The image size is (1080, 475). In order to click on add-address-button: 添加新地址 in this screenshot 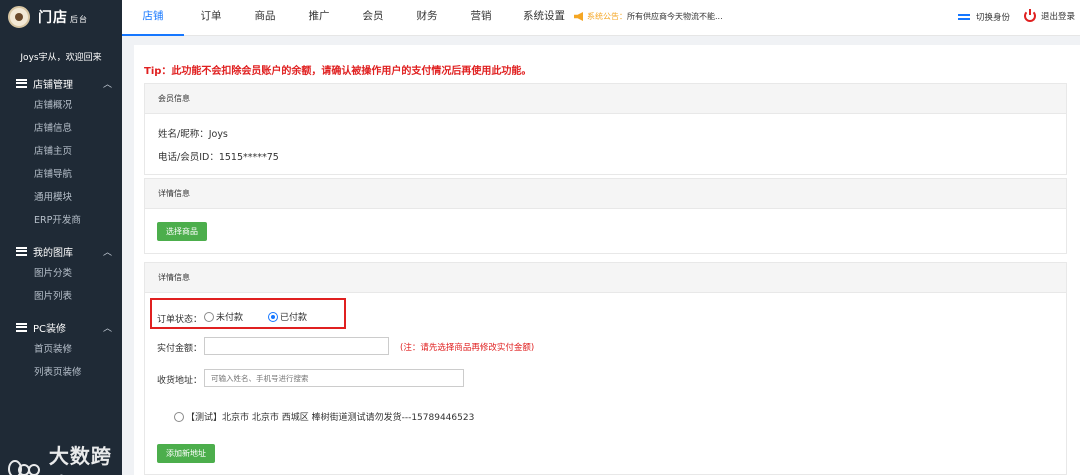, I will do `click(186, 453)`.